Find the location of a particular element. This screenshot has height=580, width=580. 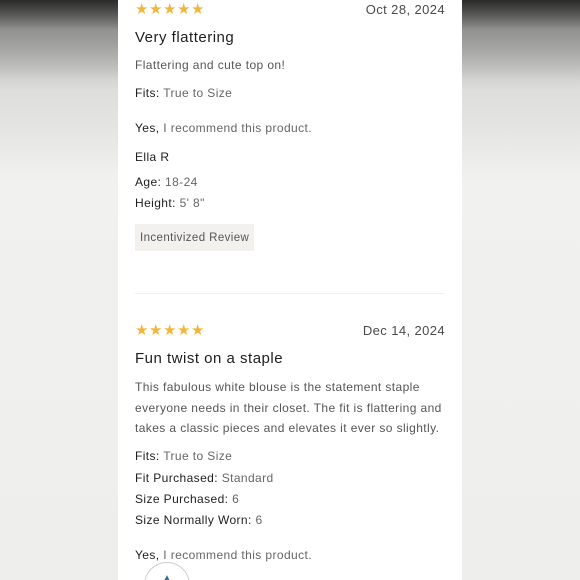

avatar-icon: ▲ is located at coordinates (167, 576).